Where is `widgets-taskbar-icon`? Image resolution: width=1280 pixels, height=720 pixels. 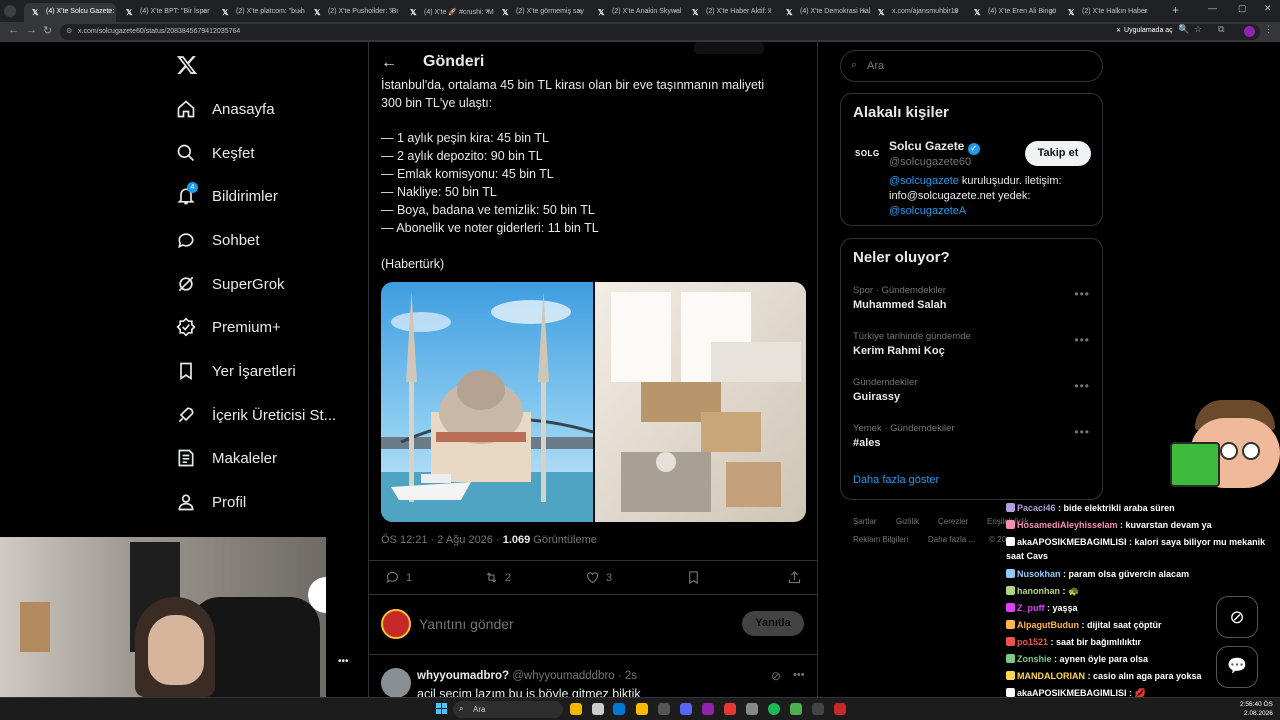
widgets-taskbar-icon is located at coordinates (598, 709).